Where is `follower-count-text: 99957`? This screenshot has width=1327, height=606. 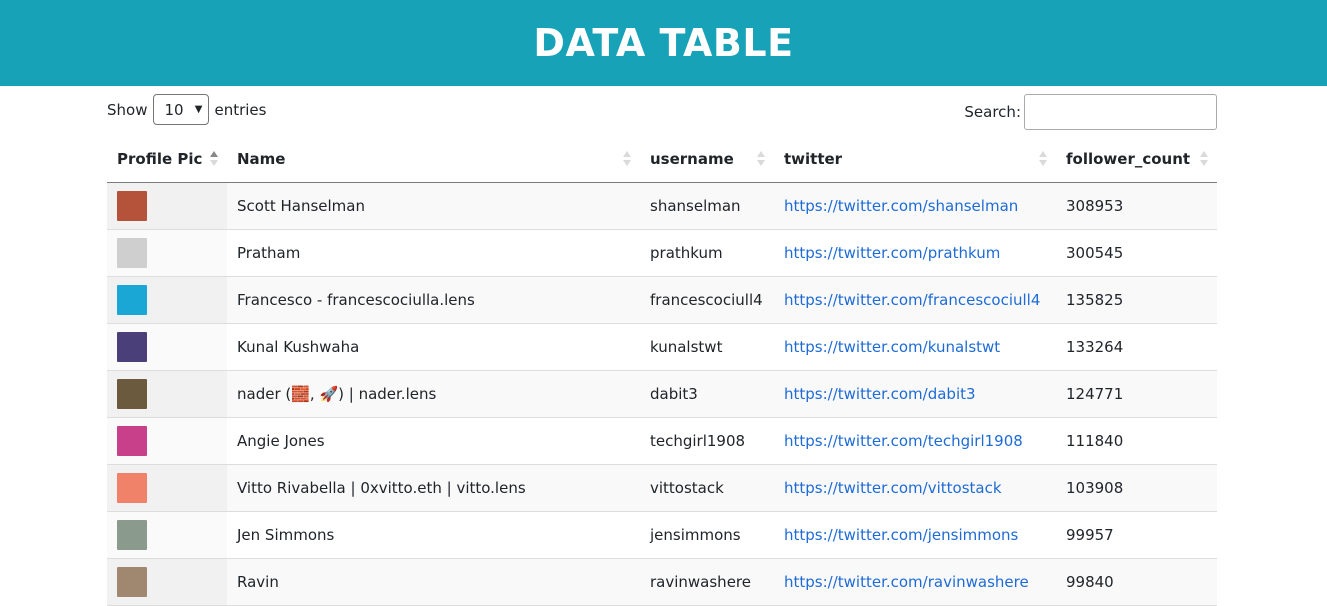 follower-count-text: 99957 is located at coordinates (1090, 534).